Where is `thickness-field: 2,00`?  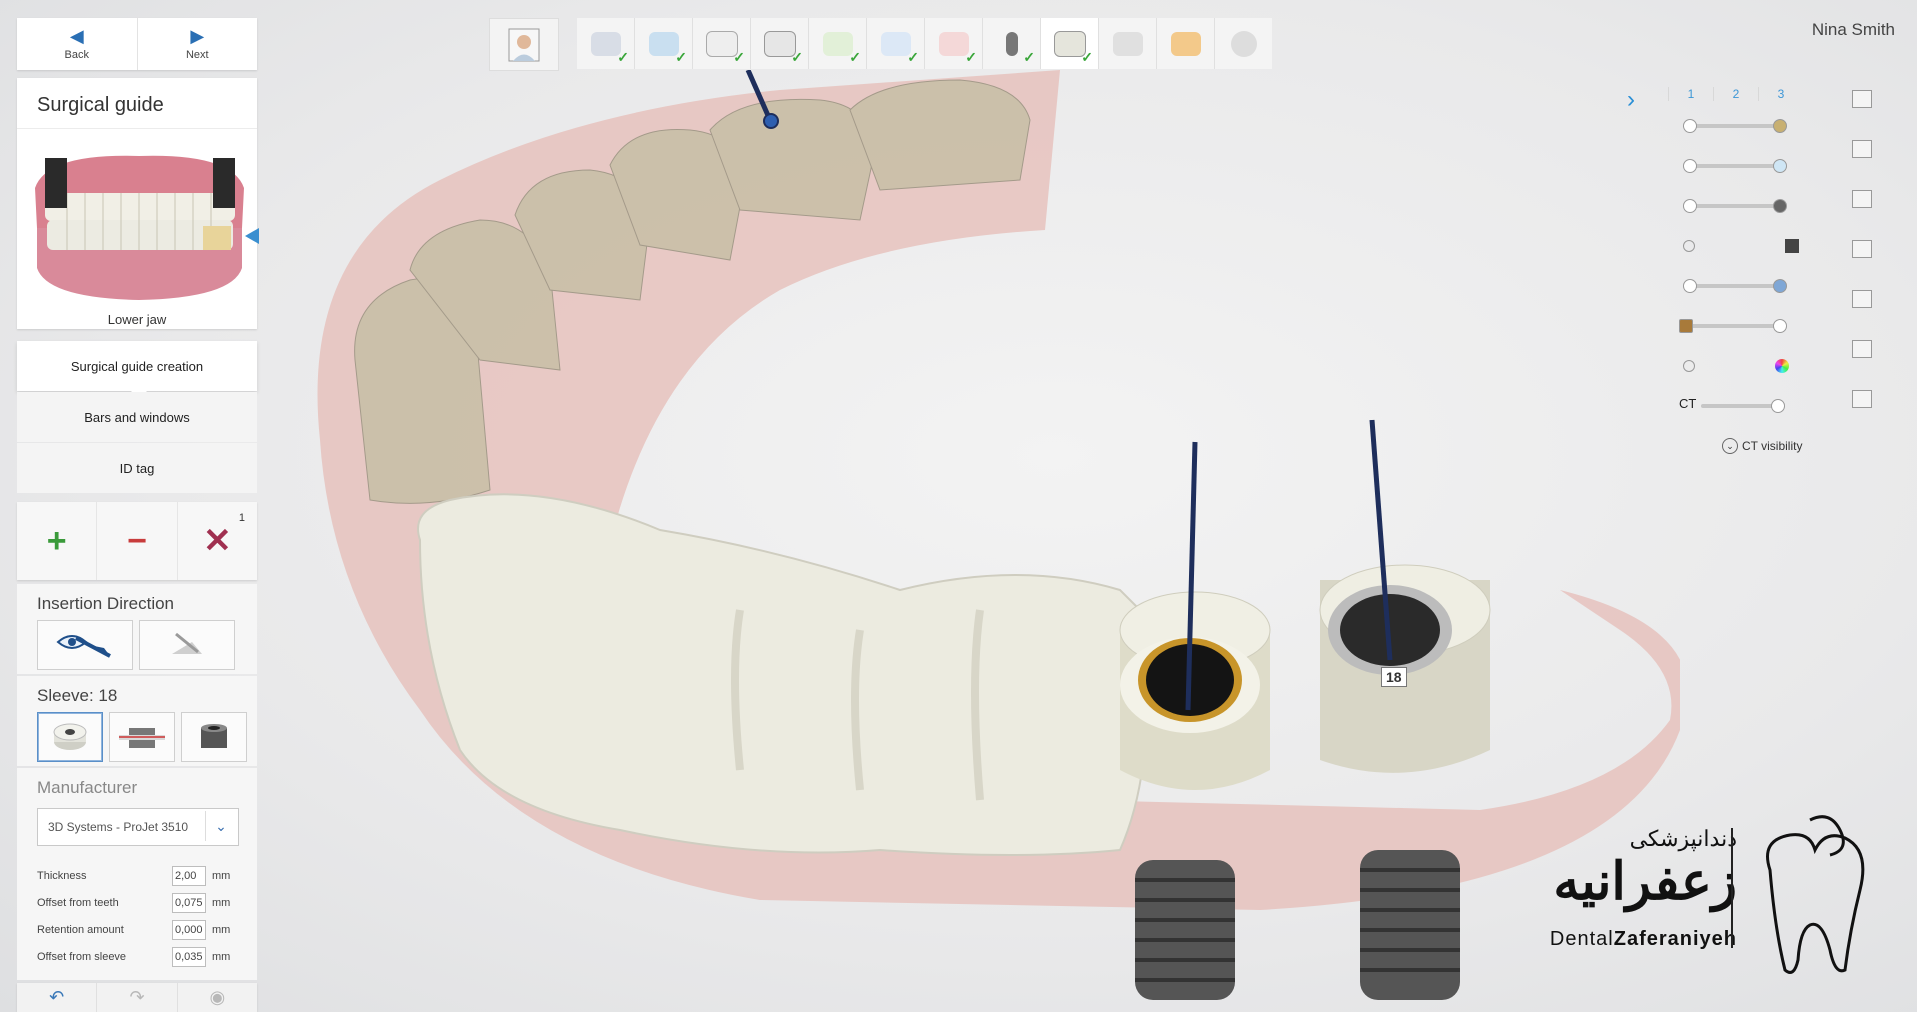
thickness-field: 2,00 is located at coordinates (189, 875).